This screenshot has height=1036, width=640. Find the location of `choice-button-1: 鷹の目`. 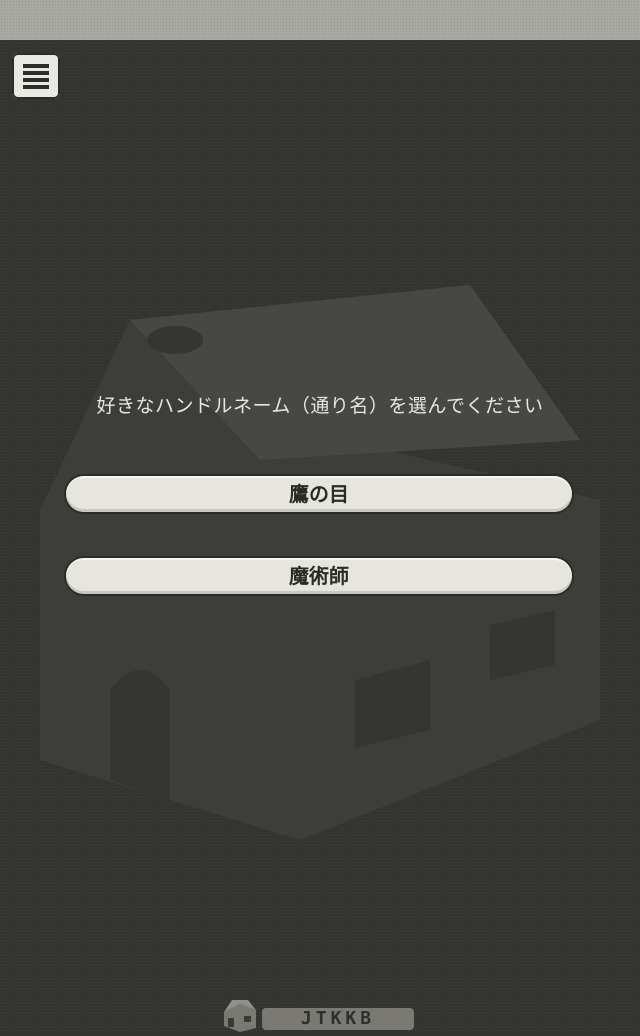

choice-button-1: 鷹の目 is located at coordinates (319, 494).